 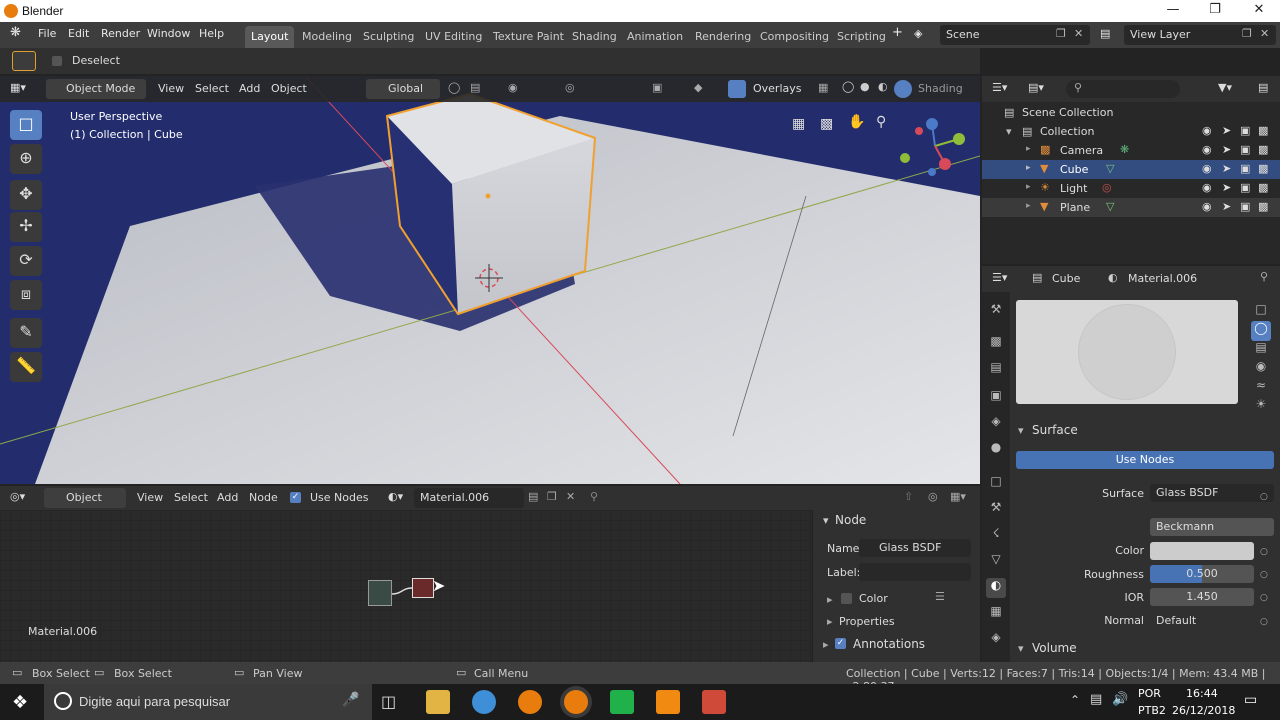 What do you see at coordinates (594, 496) in the screenshot?
I see `pin-icon: ⚲` at bounding box center [594, 496].